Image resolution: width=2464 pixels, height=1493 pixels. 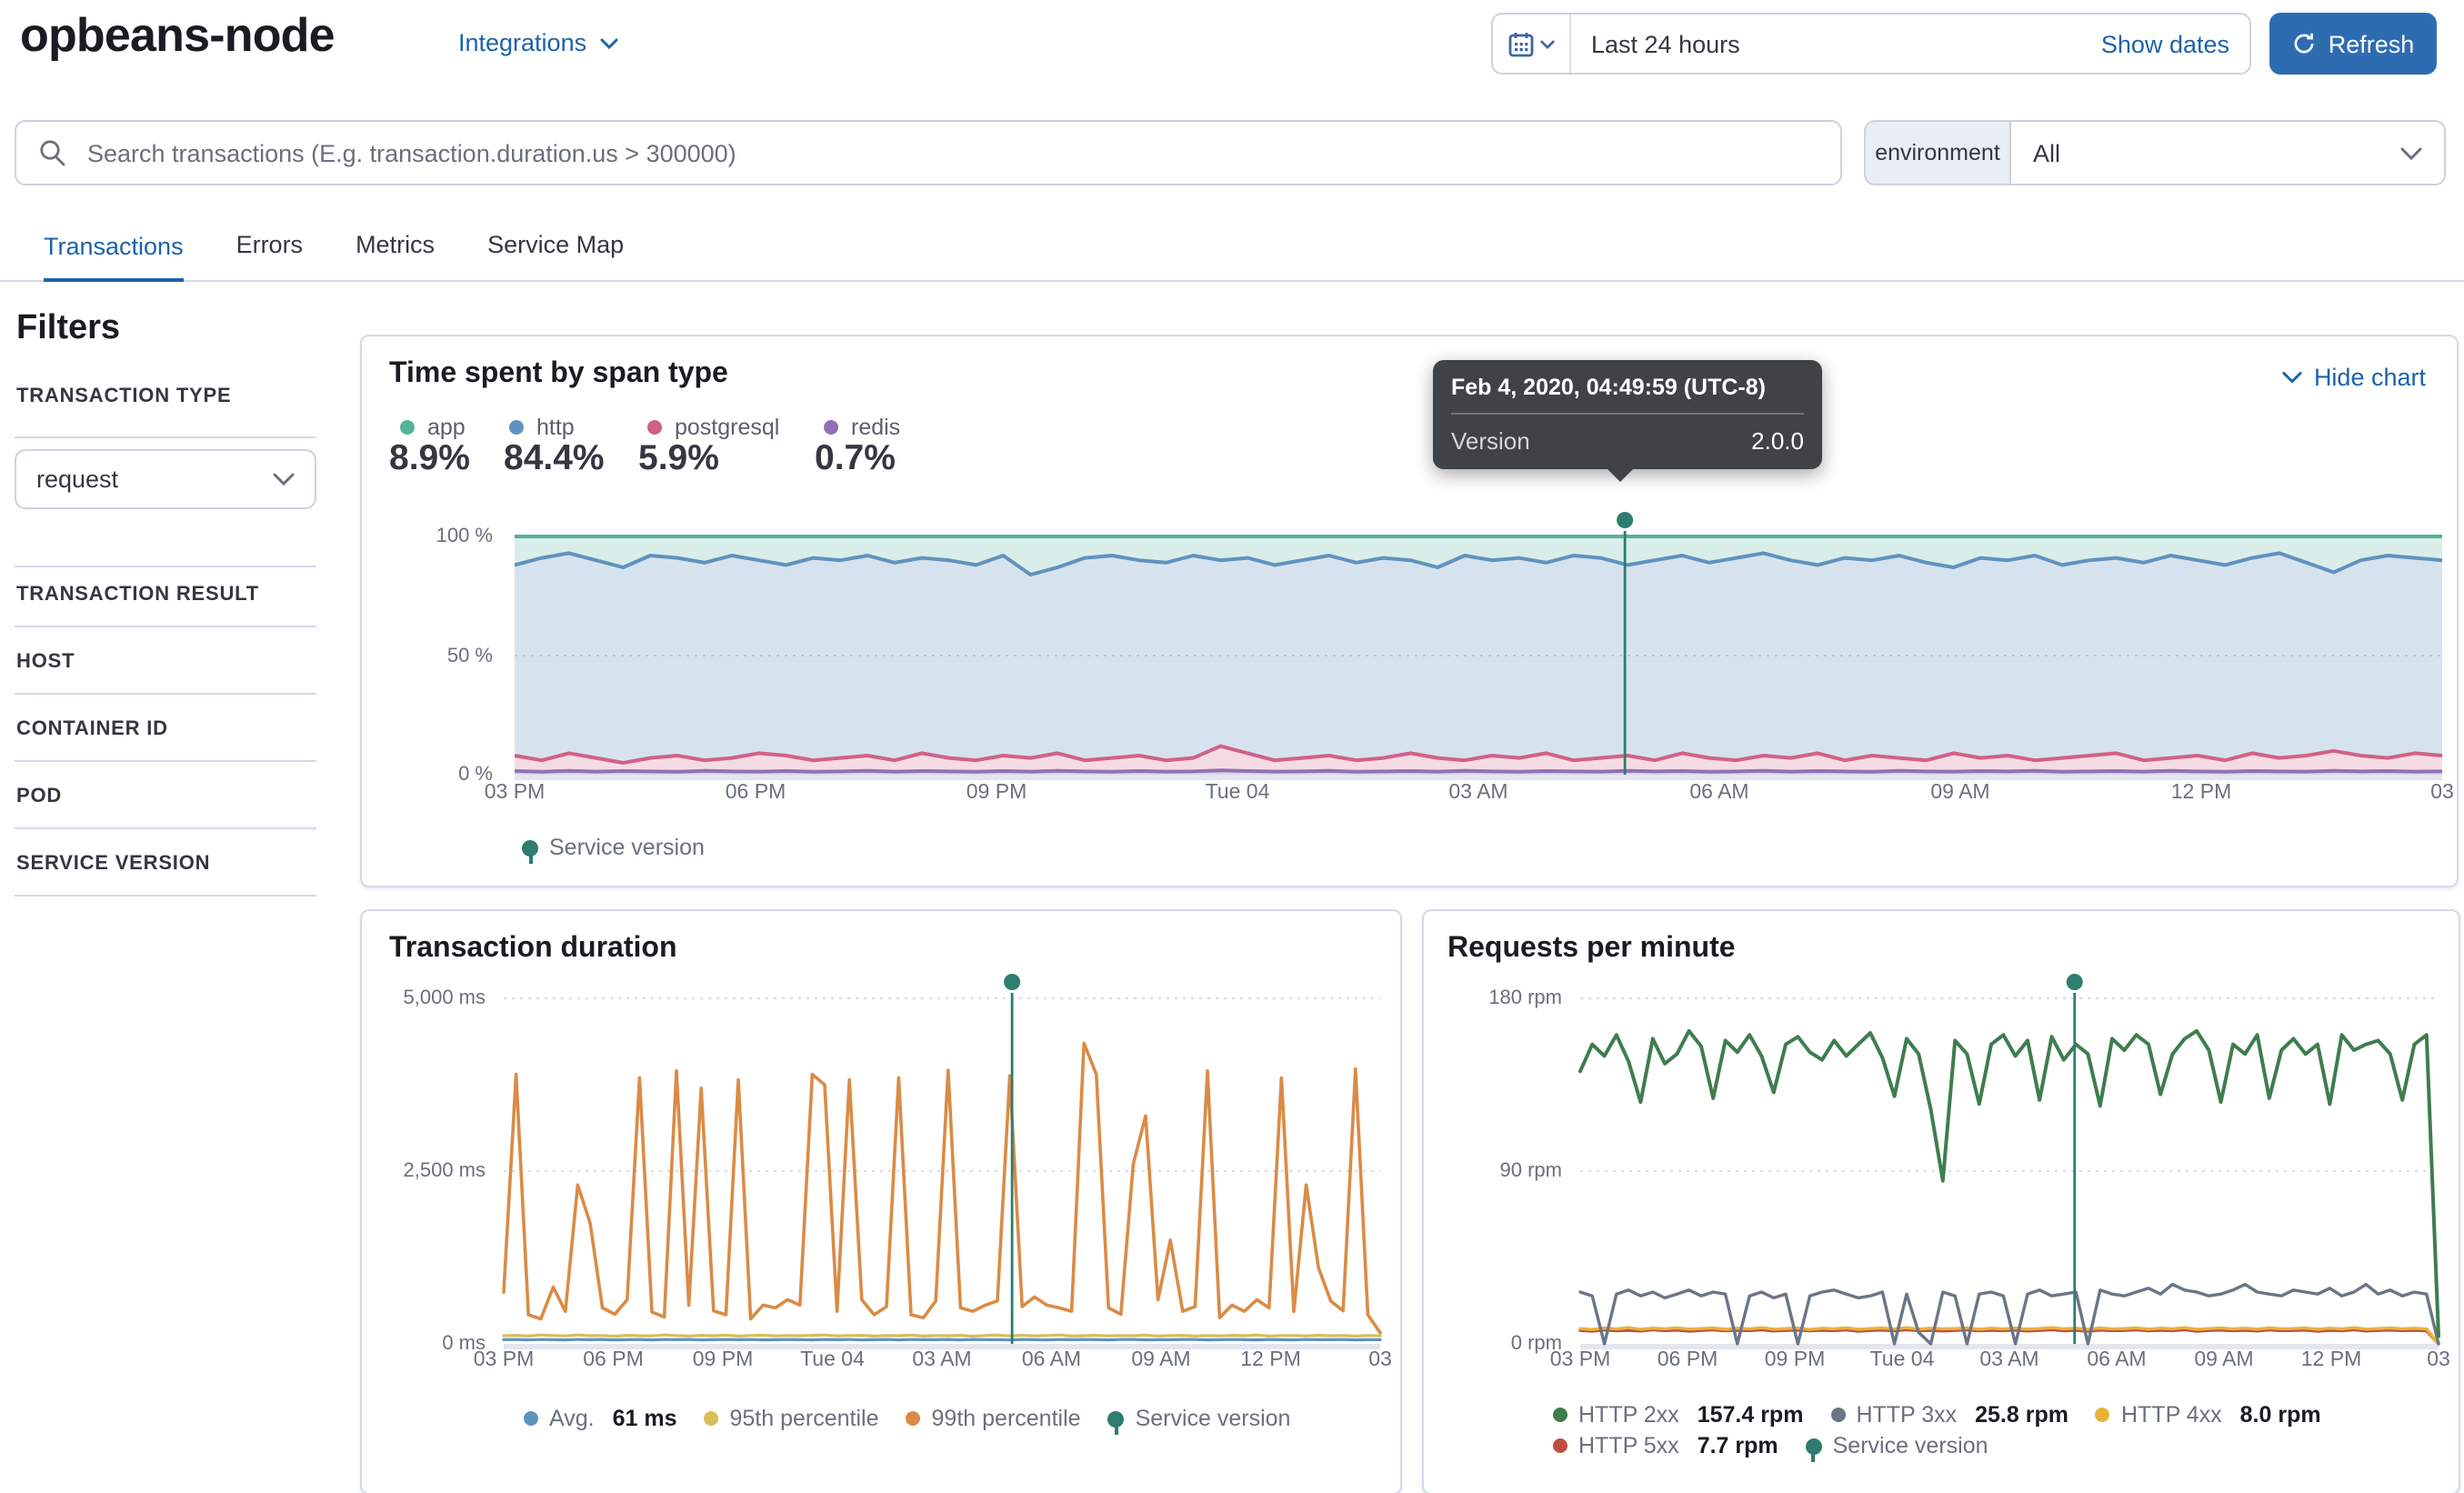 What do you see at coordinates (645, 1418) in the screenshot?
I see `legend-value: 61 ms` at bounding box center [645, 1418].